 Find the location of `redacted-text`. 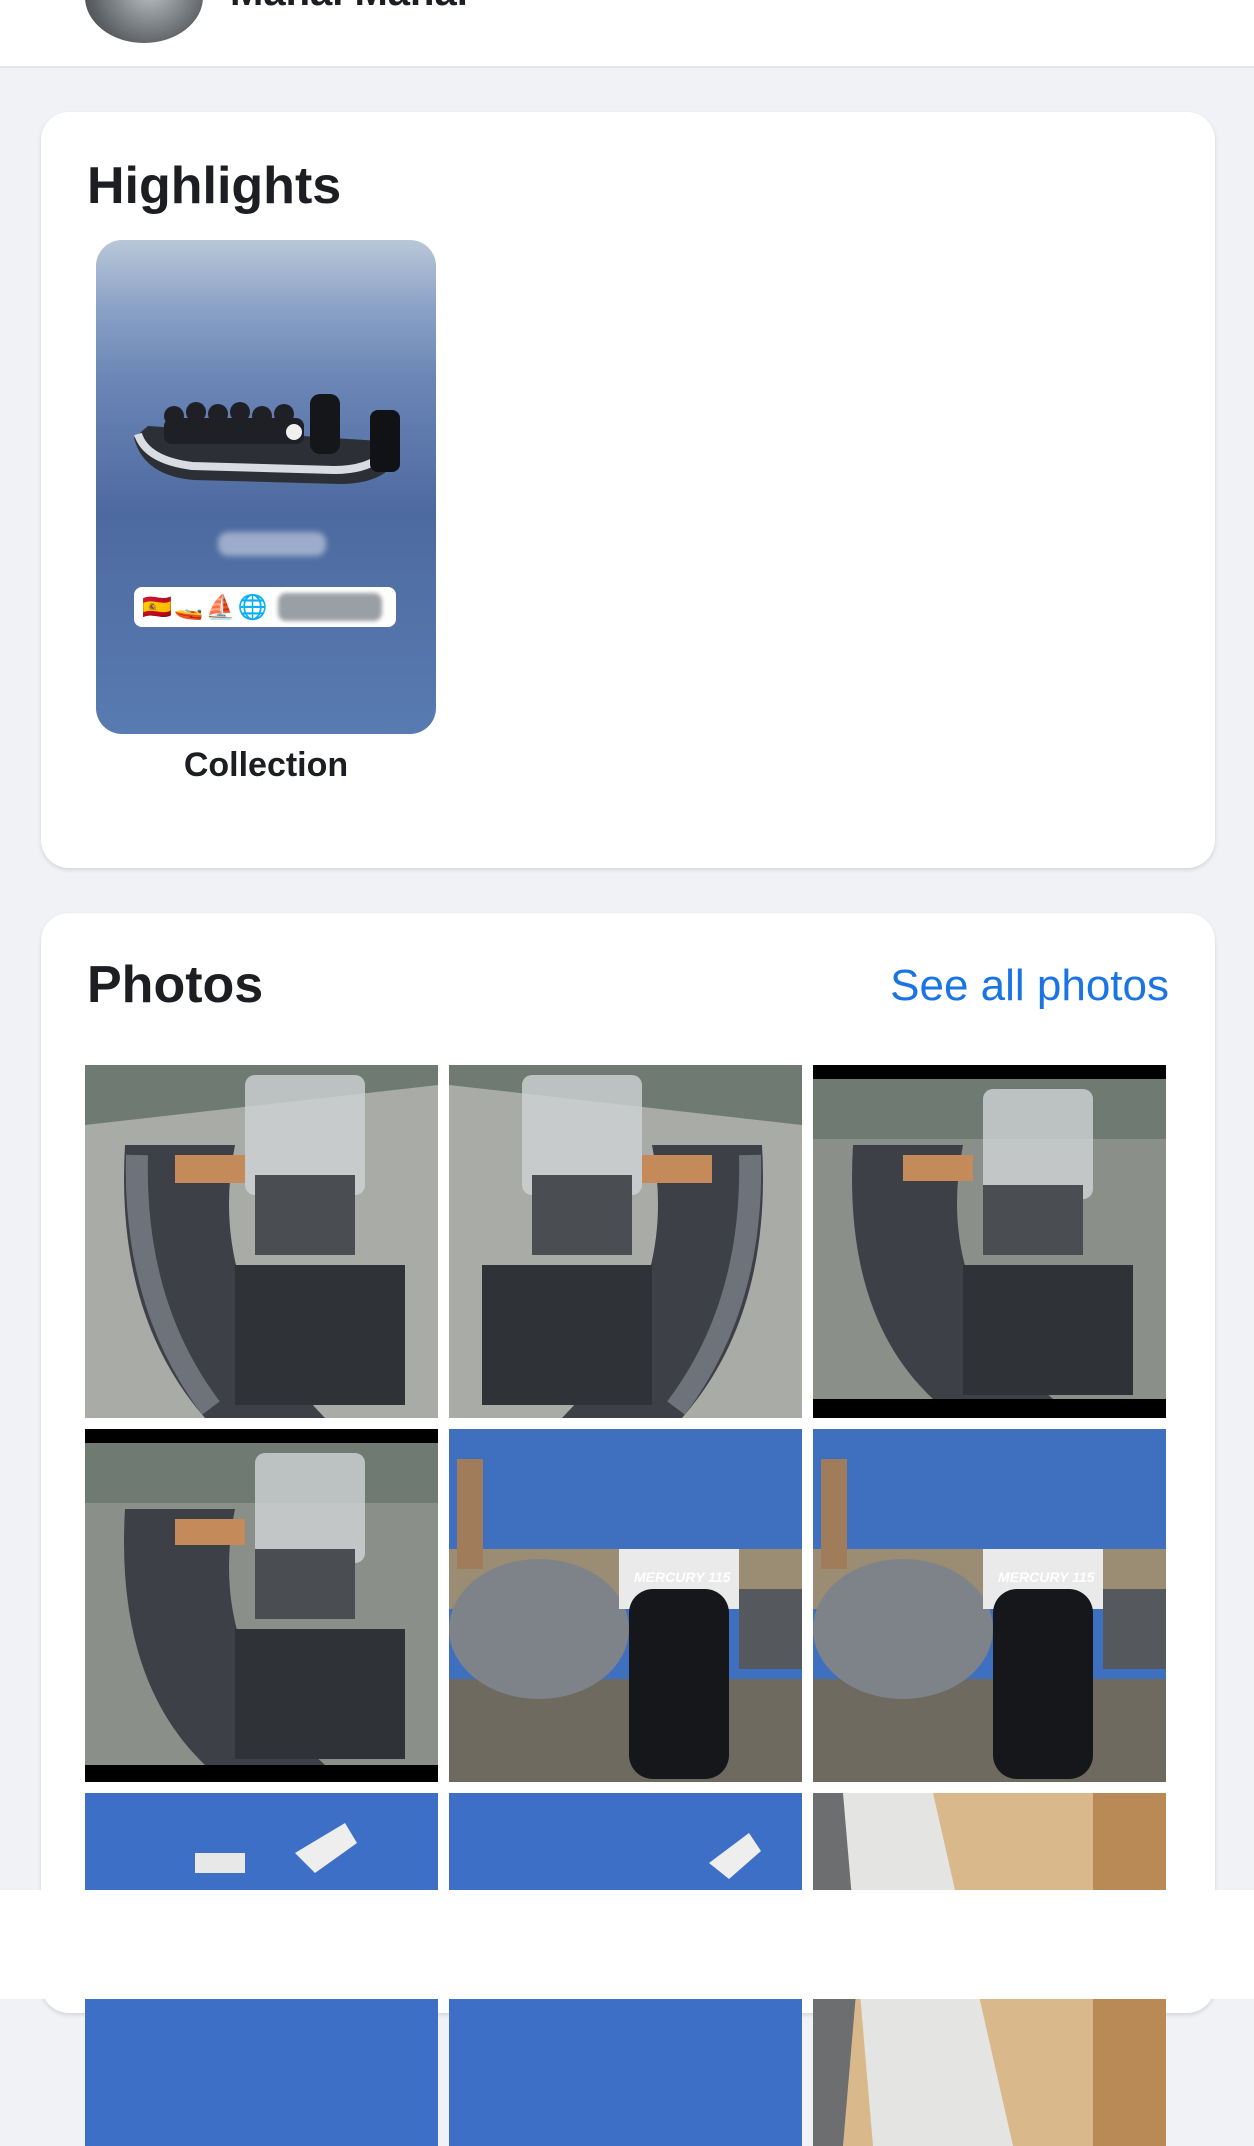

redacted-text is located at coordinates (329, 607).